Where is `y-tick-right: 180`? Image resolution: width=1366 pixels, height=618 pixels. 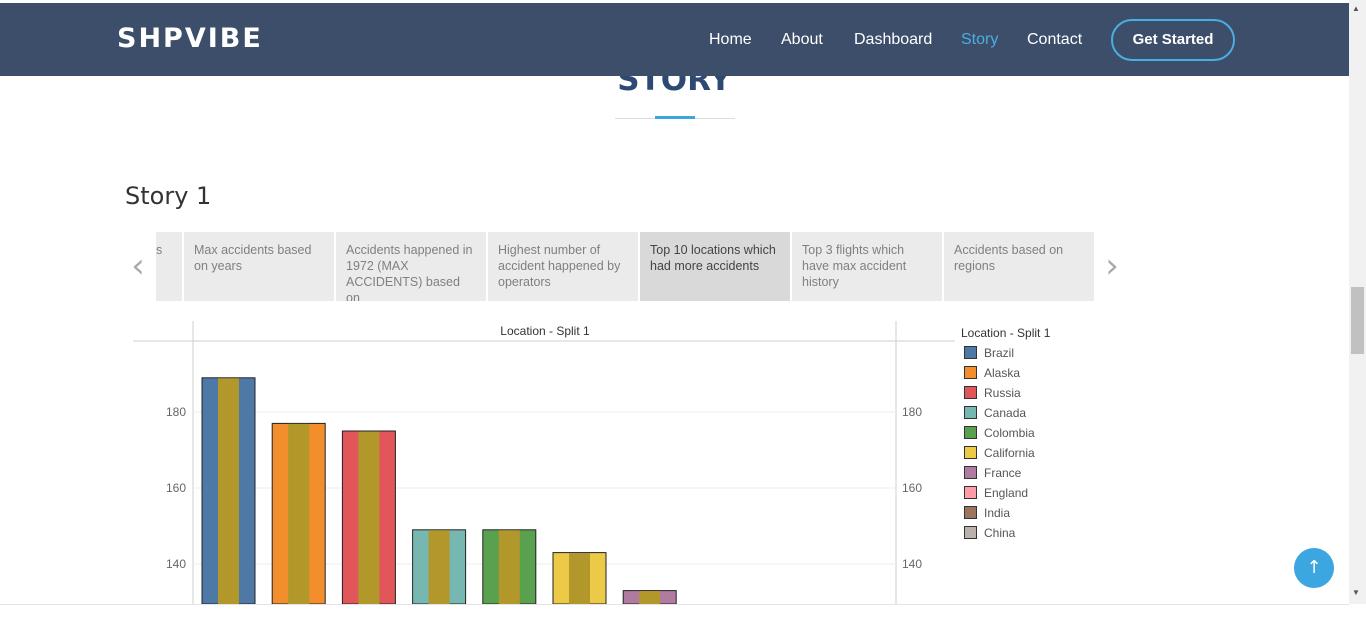 y-tick-right: 180 is located at coordinates (912, 412).